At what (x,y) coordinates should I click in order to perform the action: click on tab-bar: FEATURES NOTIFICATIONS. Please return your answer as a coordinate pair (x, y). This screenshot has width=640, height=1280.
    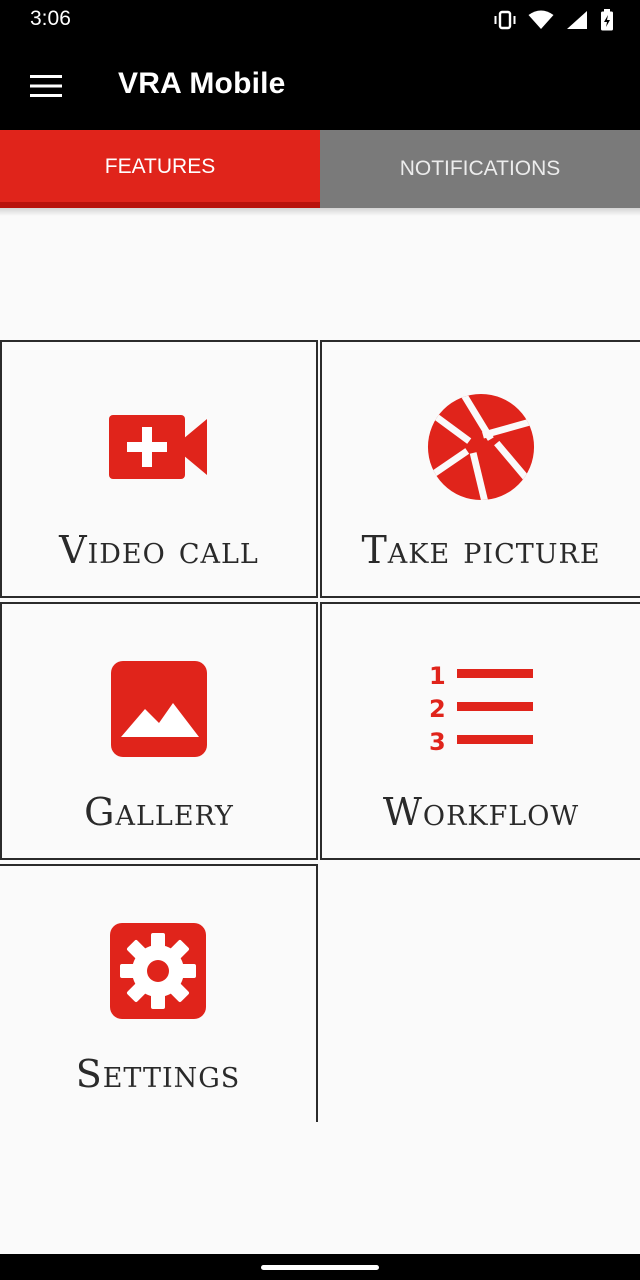
    Looking at the image, I should click on (320, 169).